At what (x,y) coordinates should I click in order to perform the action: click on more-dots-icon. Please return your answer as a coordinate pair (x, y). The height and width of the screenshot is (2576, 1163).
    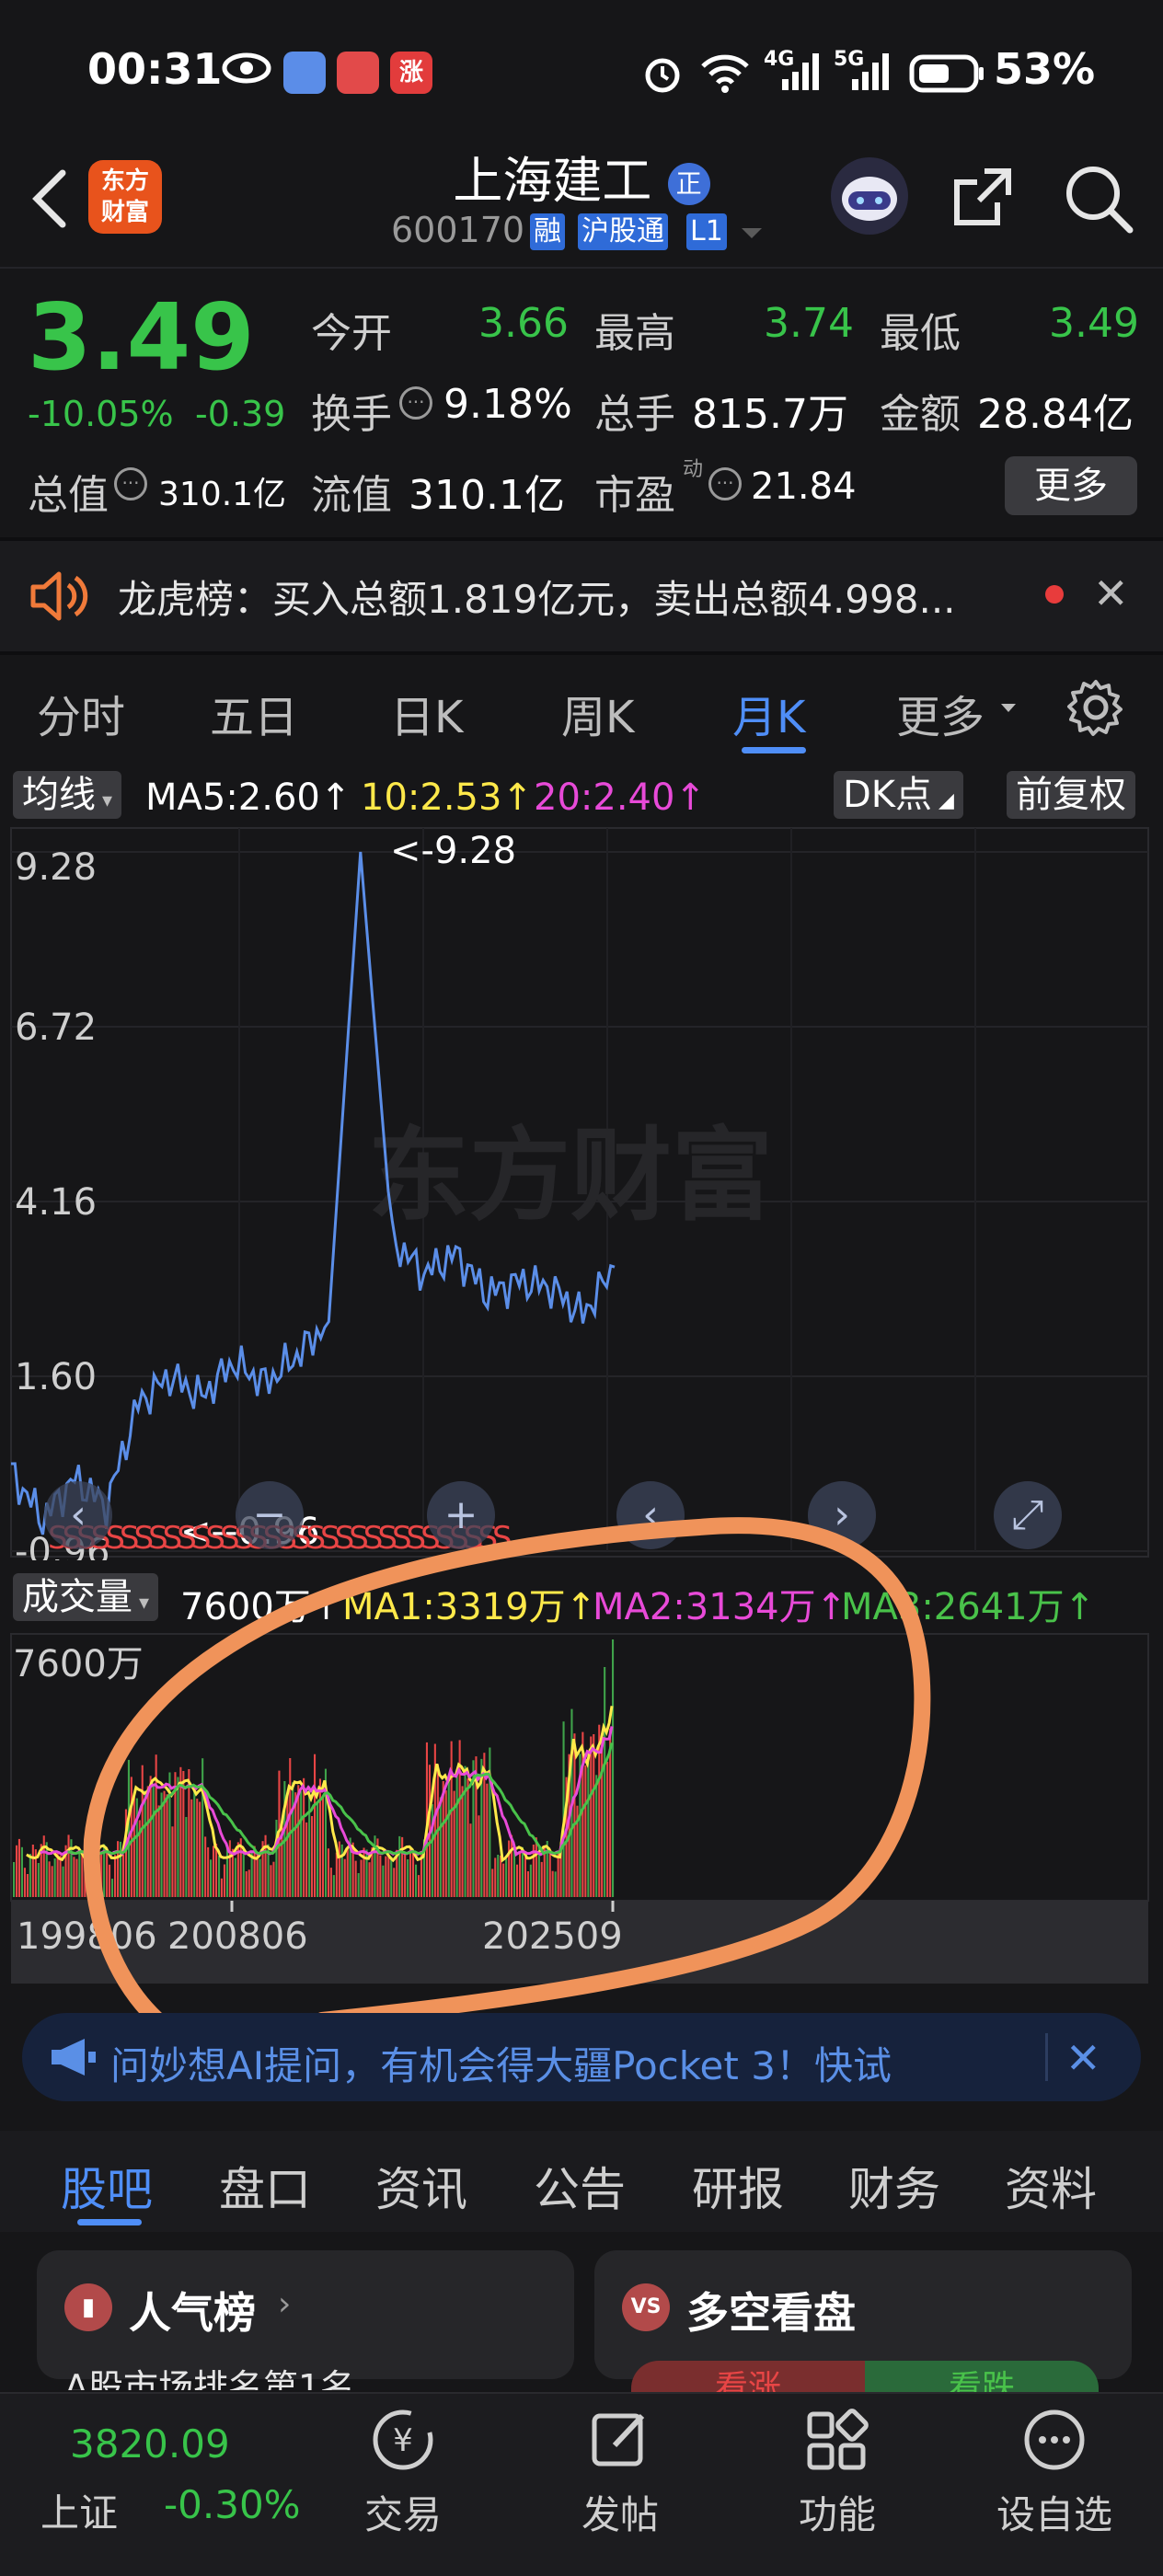
    Looking at the image, I should click on (1054, 2447).